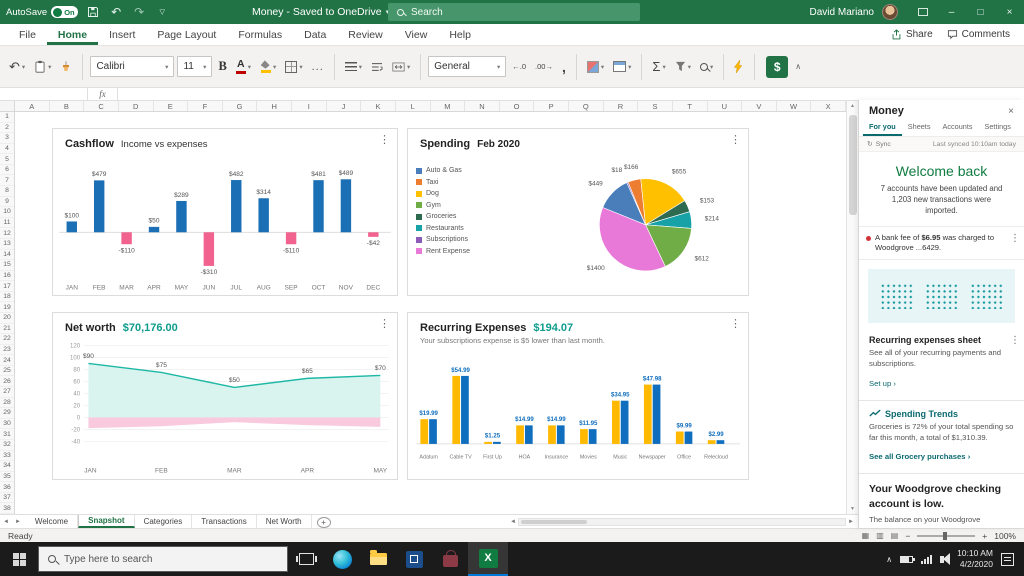  Describe the element at coordinates (365, 34) in the screenshot. I see `ribbon-tab-review: Review` at that location.